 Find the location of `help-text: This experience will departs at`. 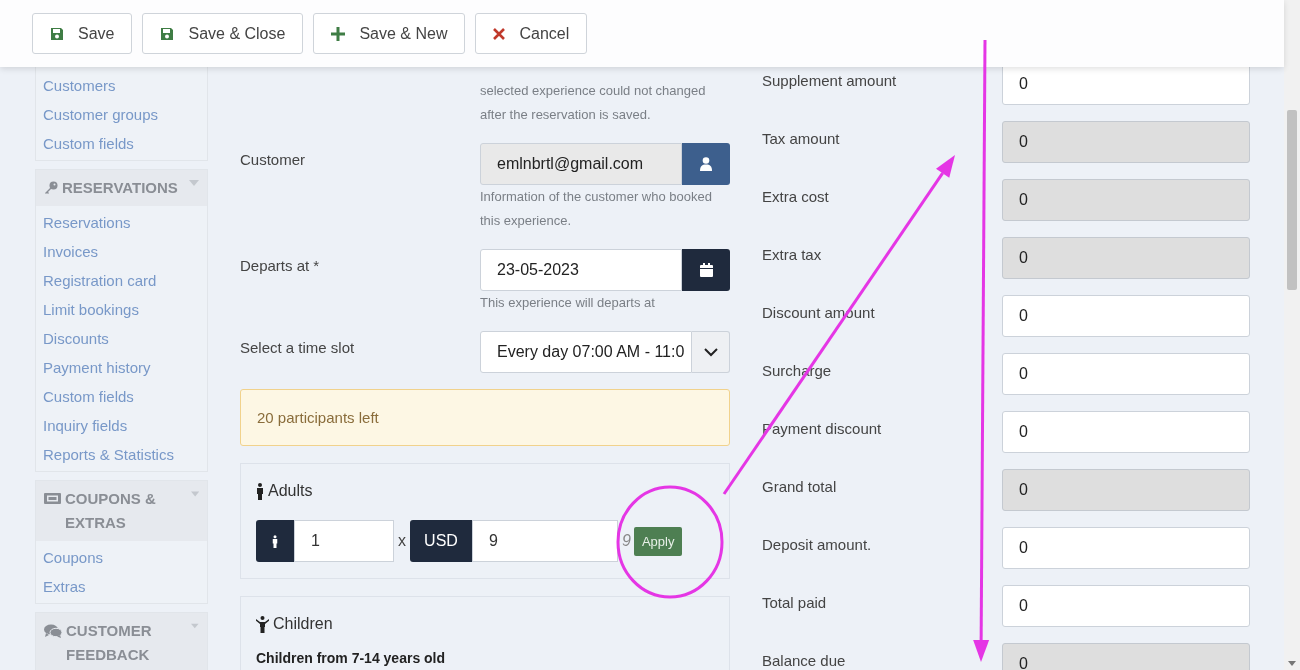

help-text: This experience will departs at is located at coordinates (568, 303).